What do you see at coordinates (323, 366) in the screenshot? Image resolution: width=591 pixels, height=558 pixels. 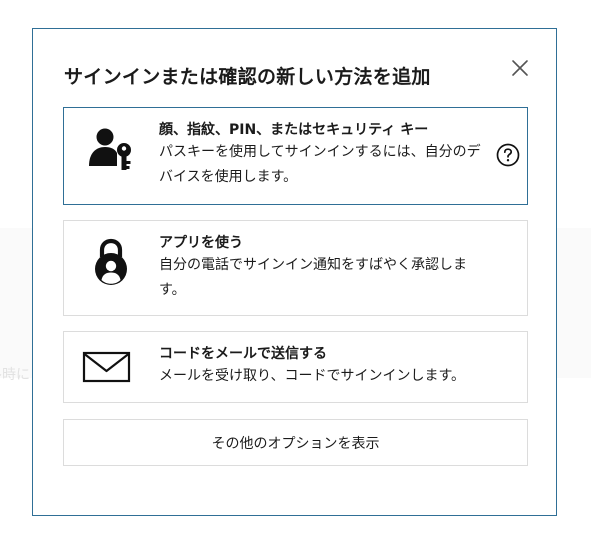 I see `option-email-code-text: コードをメールで送信する メールを受け取り、コードでサインインします。` at bounding box center [323, 366].